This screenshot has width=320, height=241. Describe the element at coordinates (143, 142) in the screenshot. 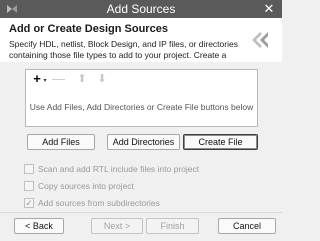

I see `add-directories-button: Add Directories` at that location.